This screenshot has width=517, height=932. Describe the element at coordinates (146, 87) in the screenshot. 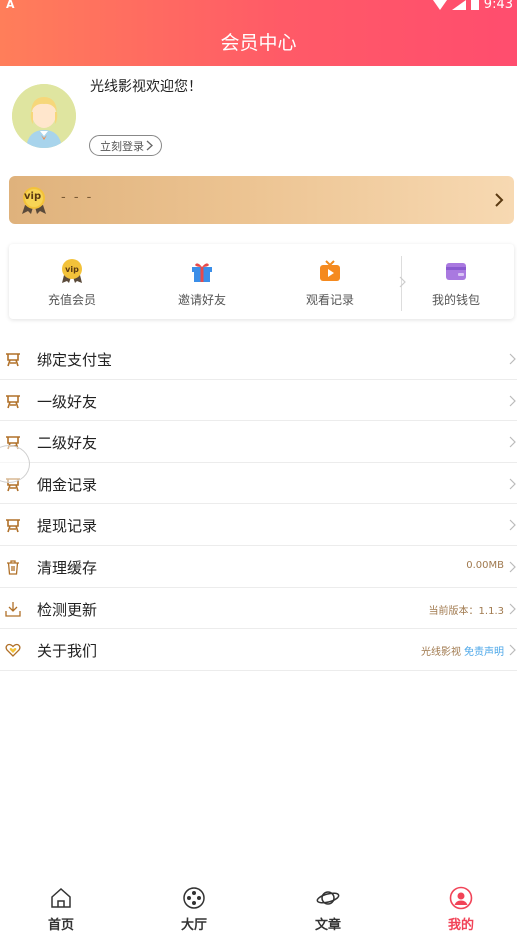

I see `welcome-text: 光线影视欢迎您！` at that location.